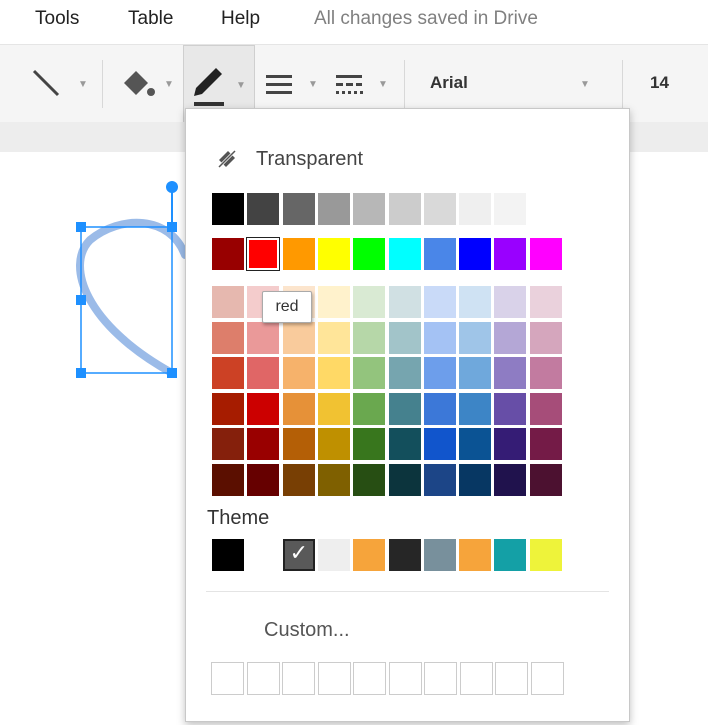 Image resolution: width=708 pixels, height=725 pixels. Describe the element at coordinates (240, 19) in the screenshot. I see `menu-help: Help` at that location.